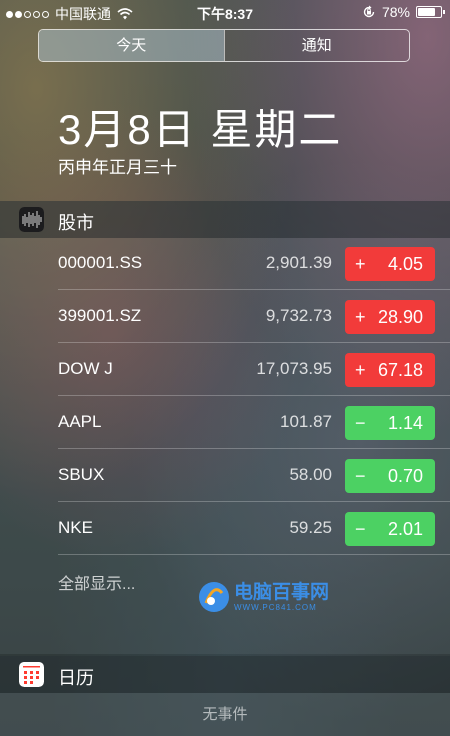  Describe the element at coordinates (131, 45) in the screenshot. I see `tab-today: 今天` at that location.